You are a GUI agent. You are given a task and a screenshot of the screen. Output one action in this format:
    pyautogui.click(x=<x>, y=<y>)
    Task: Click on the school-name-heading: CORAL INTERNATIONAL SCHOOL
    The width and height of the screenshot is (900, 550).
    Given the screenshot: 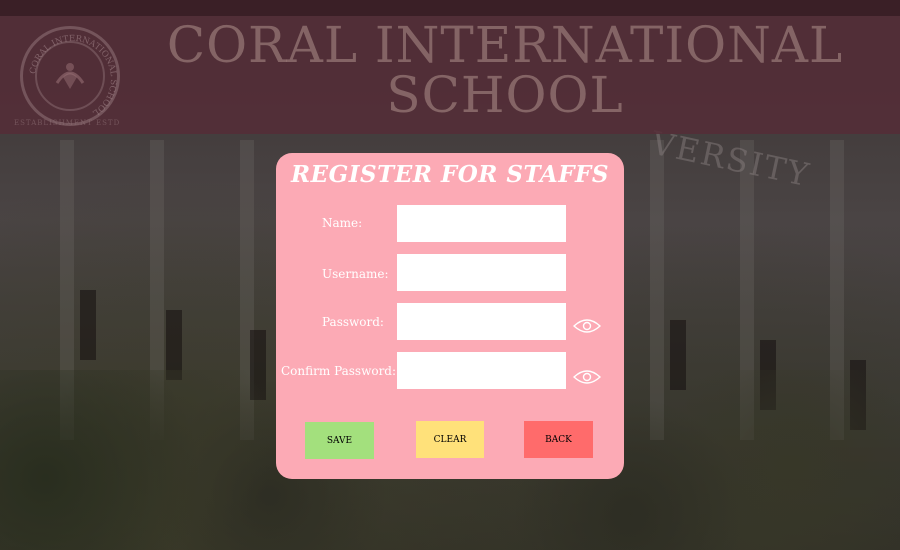 What is the action you would take?
    pyautogui.click(x=505, y=70)
    